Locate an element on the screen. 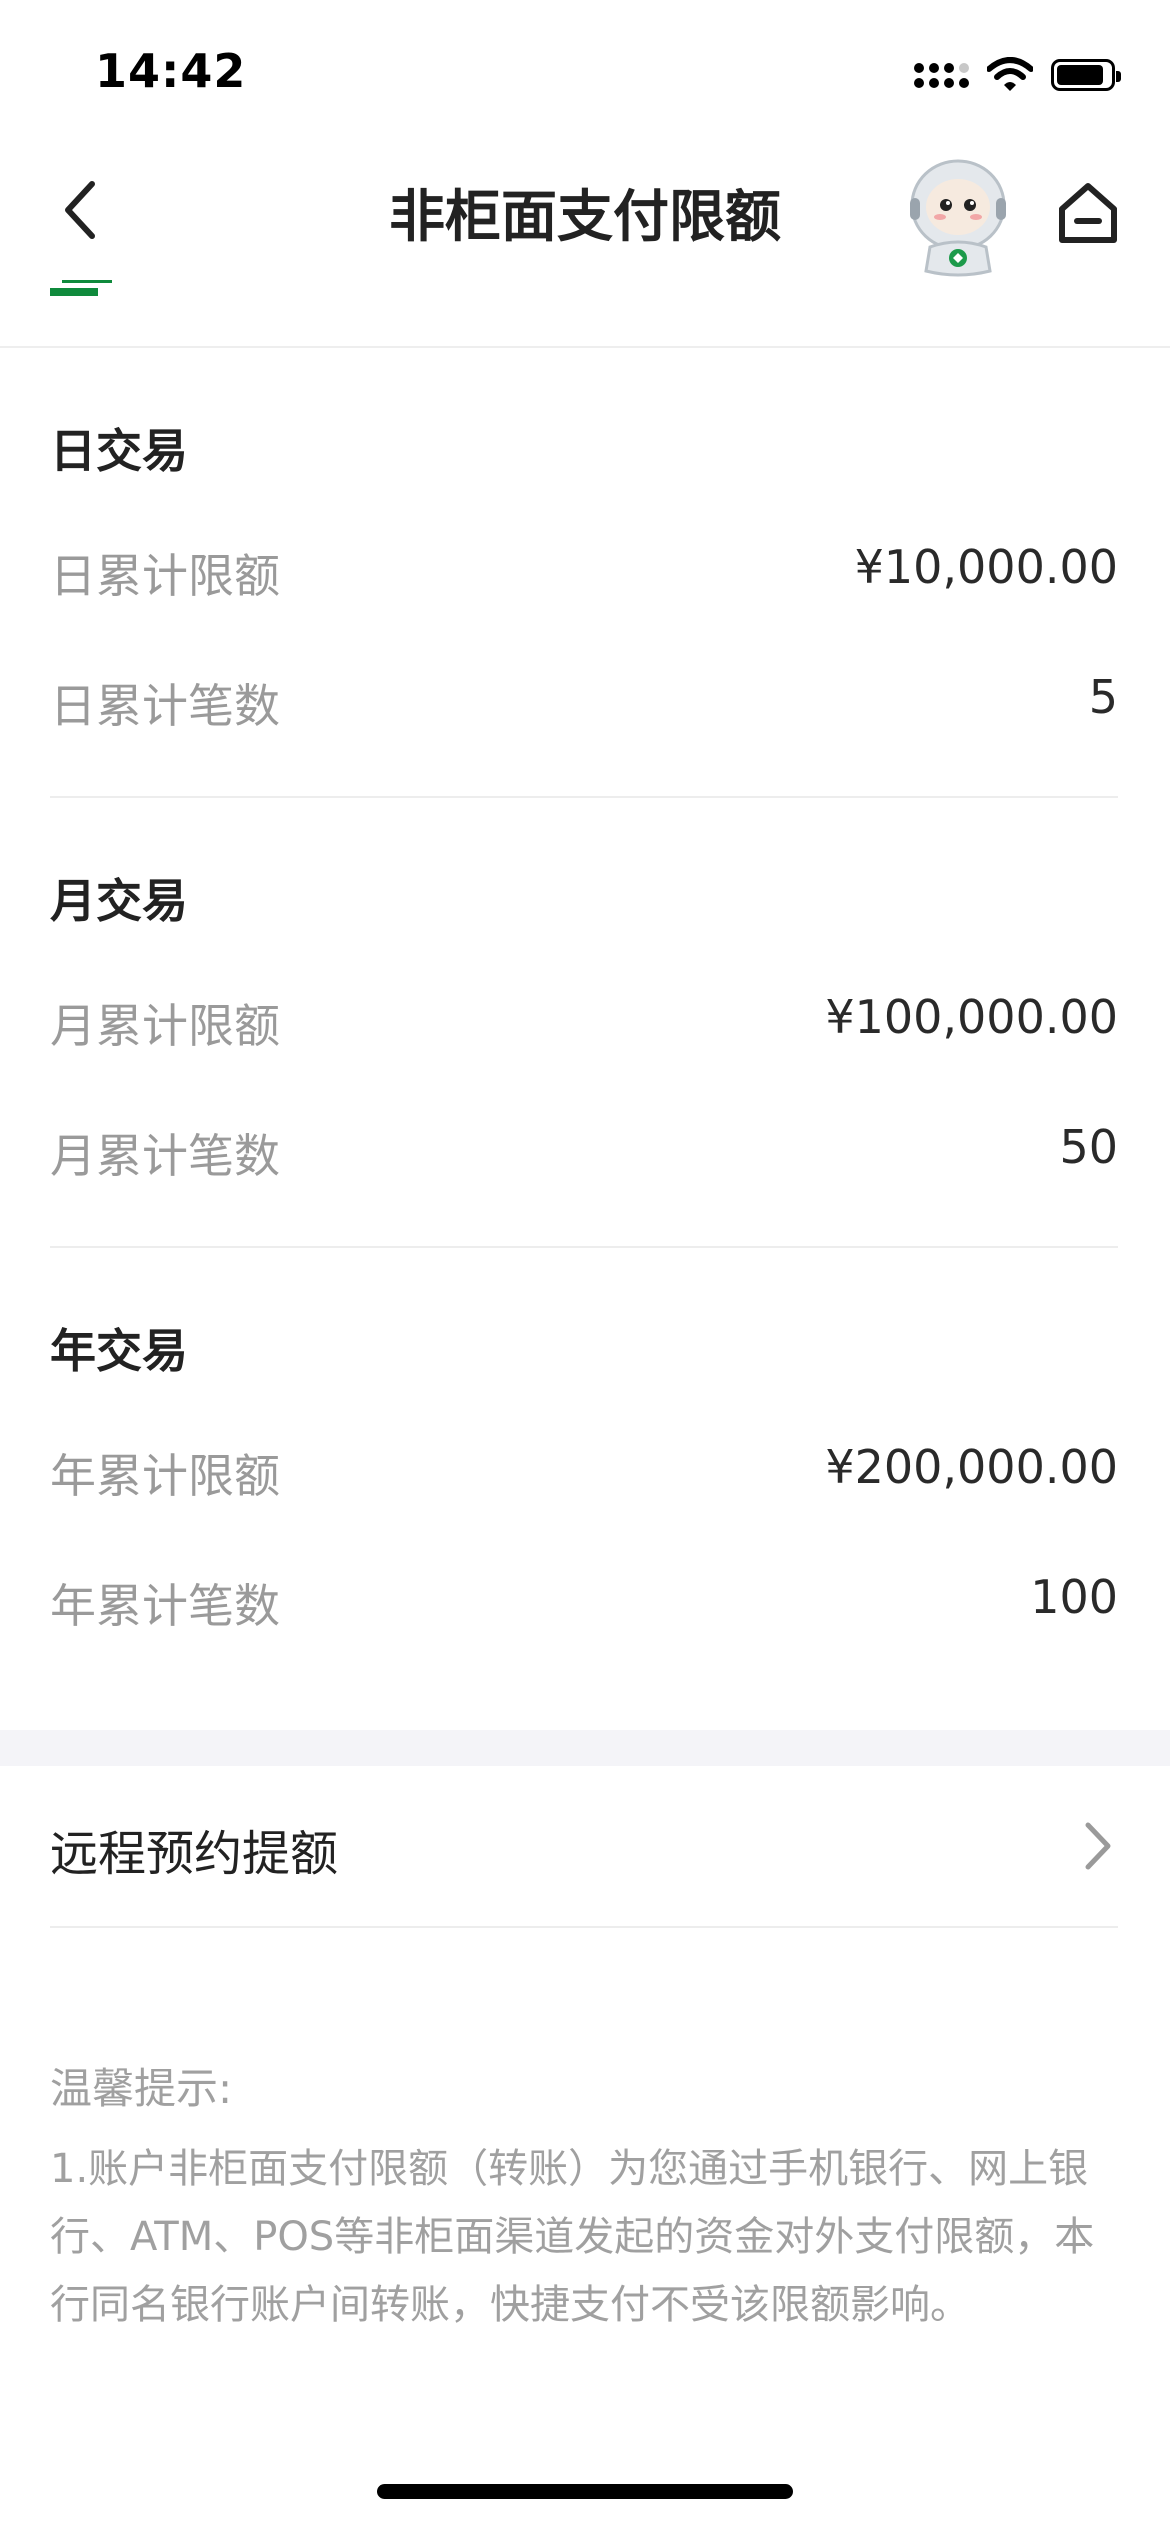  daily-count-value: 5 is located at coordinates (1103, 697).